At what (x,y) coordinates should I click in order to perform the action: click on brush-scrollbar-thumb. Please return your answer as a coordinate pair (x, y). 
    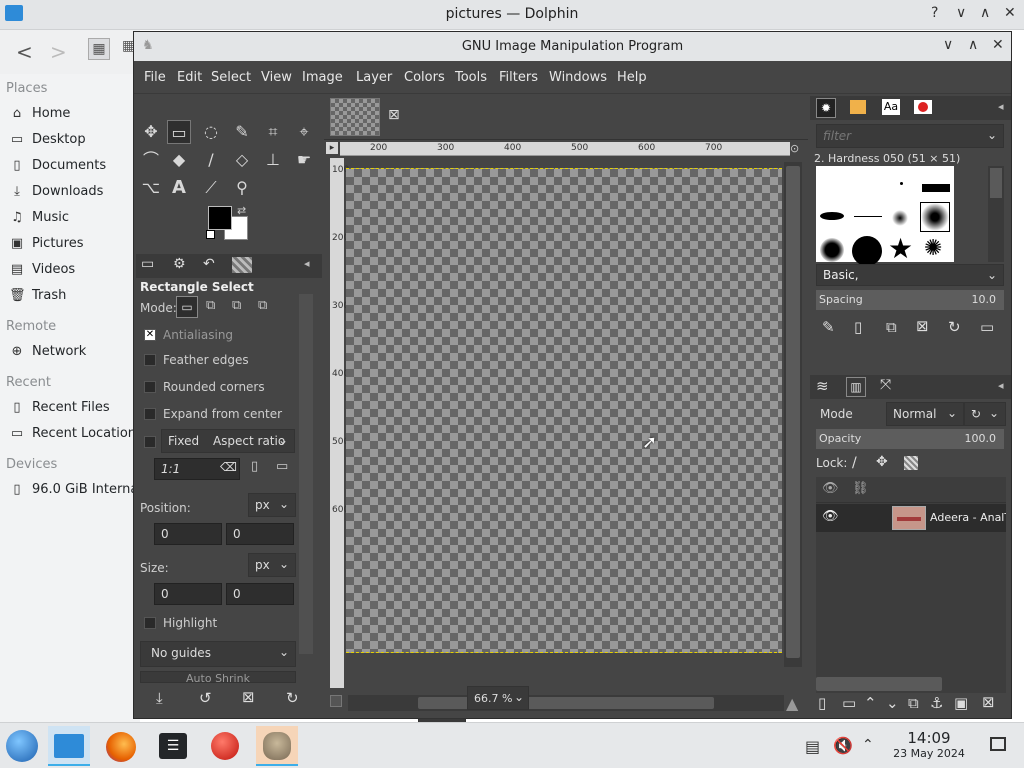
    Looking at the image, I should click on (996, 183).